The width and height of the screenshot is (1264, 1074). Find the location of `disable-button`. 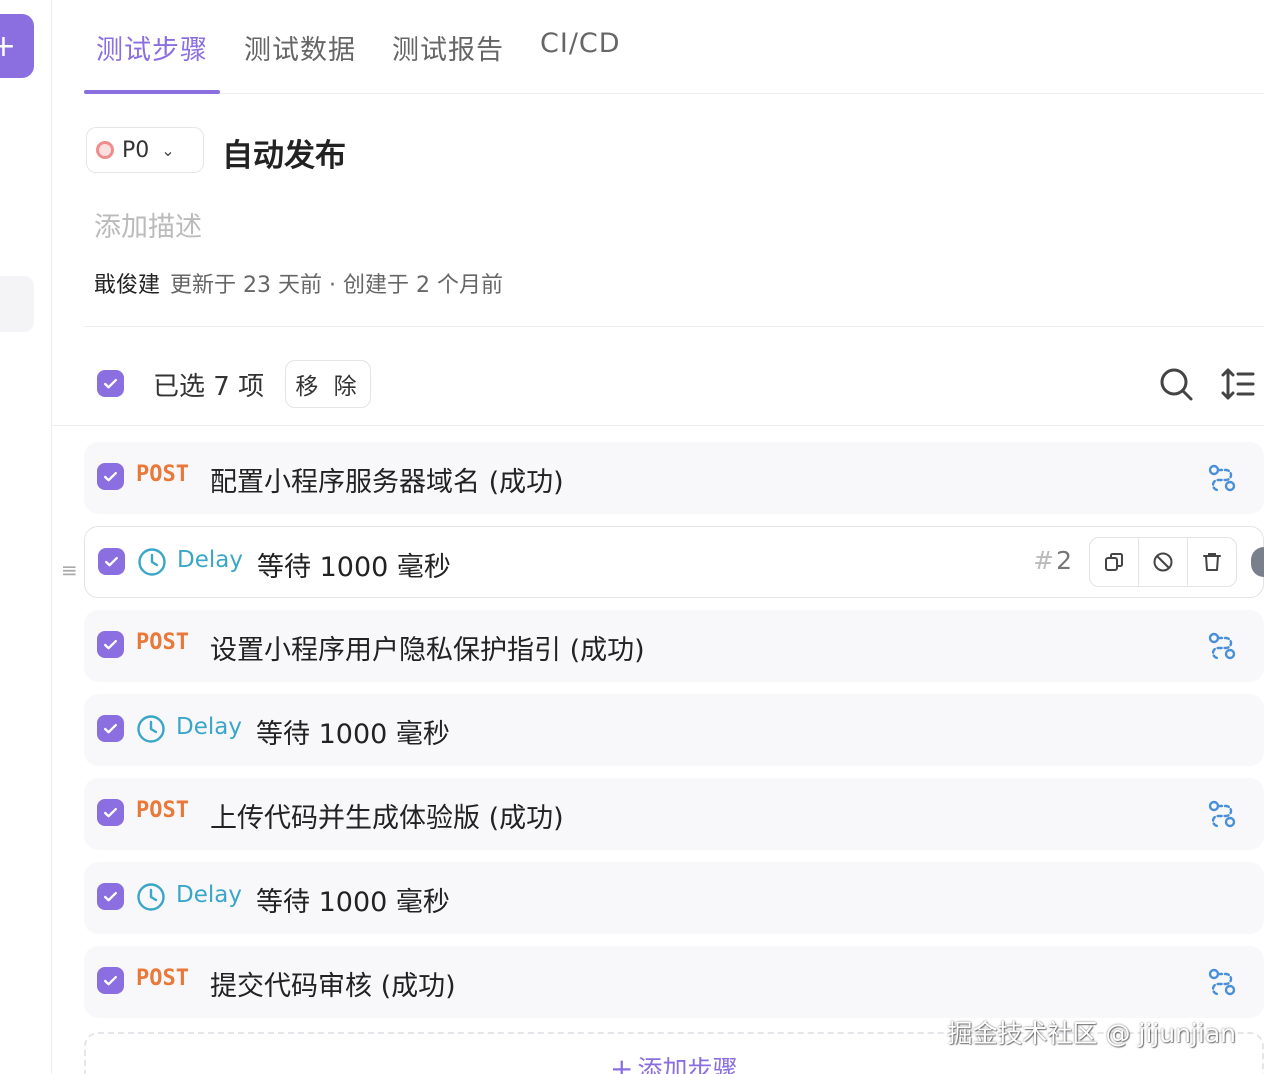

disable-button is located at coordinates (1163, 562).